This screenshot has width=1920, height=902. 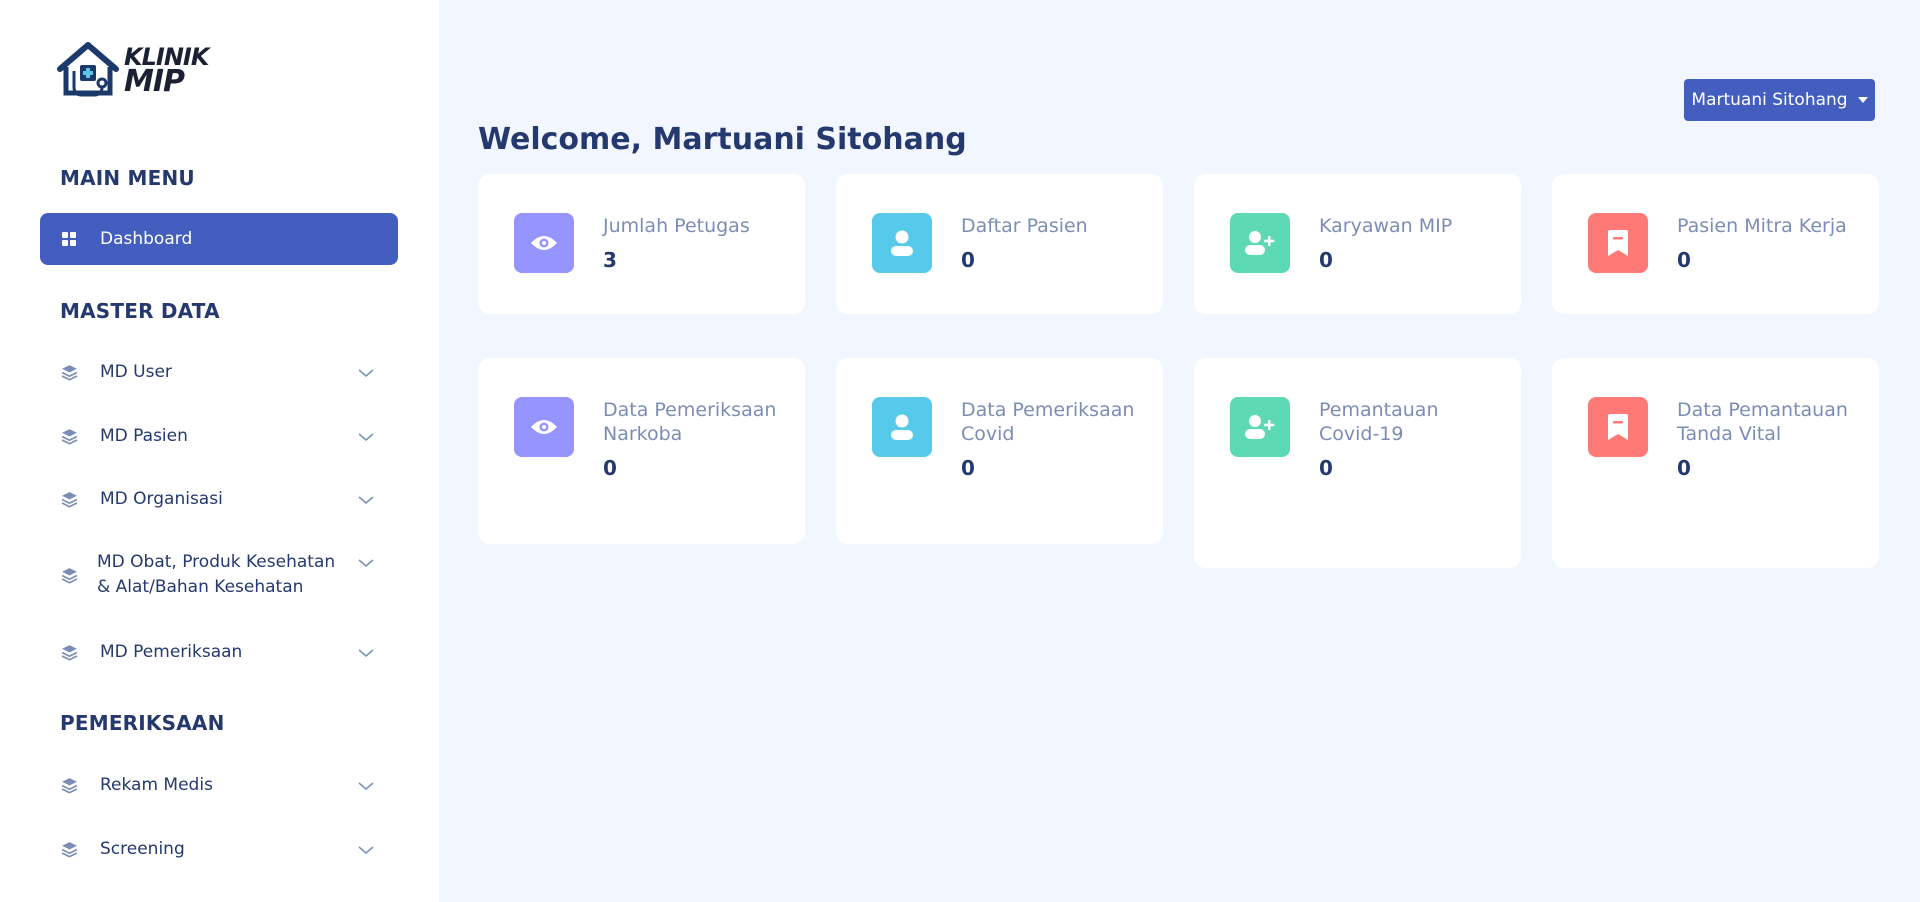 I want to click on clinic-logo: KLINIK MIP, so click(x=139, y=71).